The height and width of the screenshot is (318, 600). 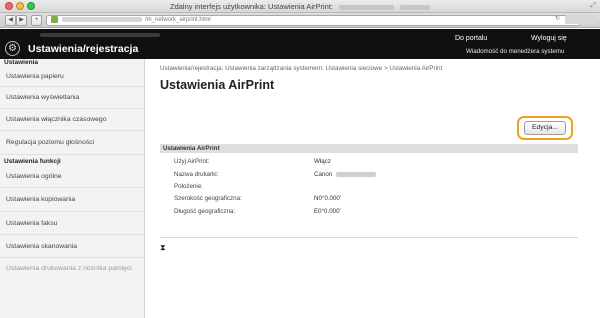 What do you see at coordinates (549, 38) in the screenshot?
I see `logout-link: Wyloguj się` at bounding box center [549, 38].